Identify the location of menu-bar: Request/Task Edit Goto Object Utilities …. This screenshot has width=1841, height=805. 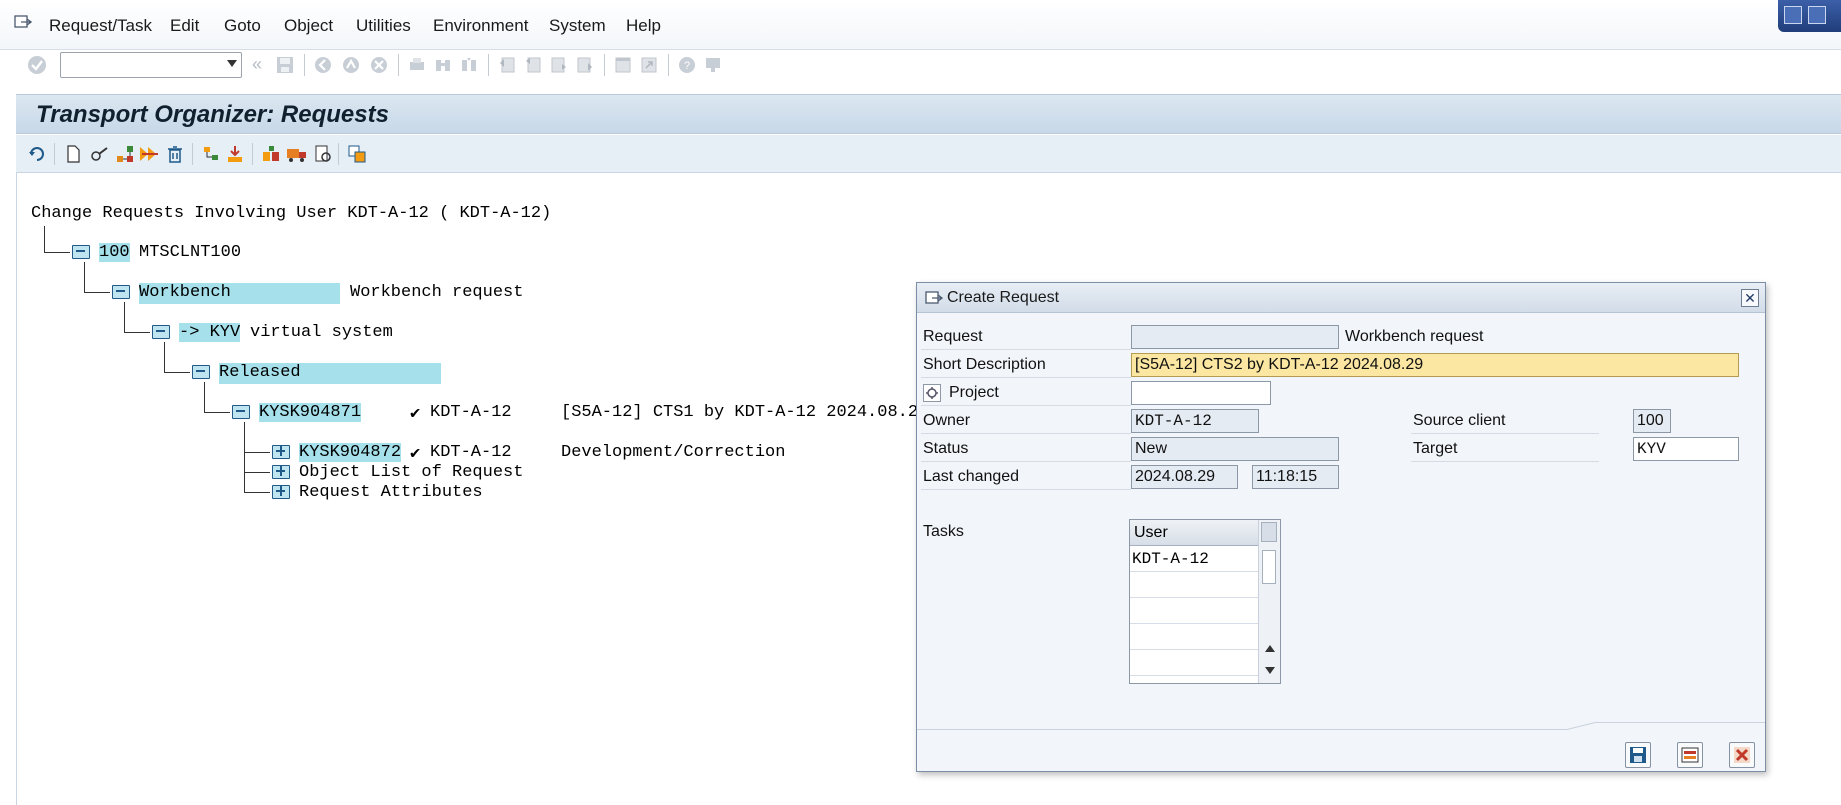
(920, 25).